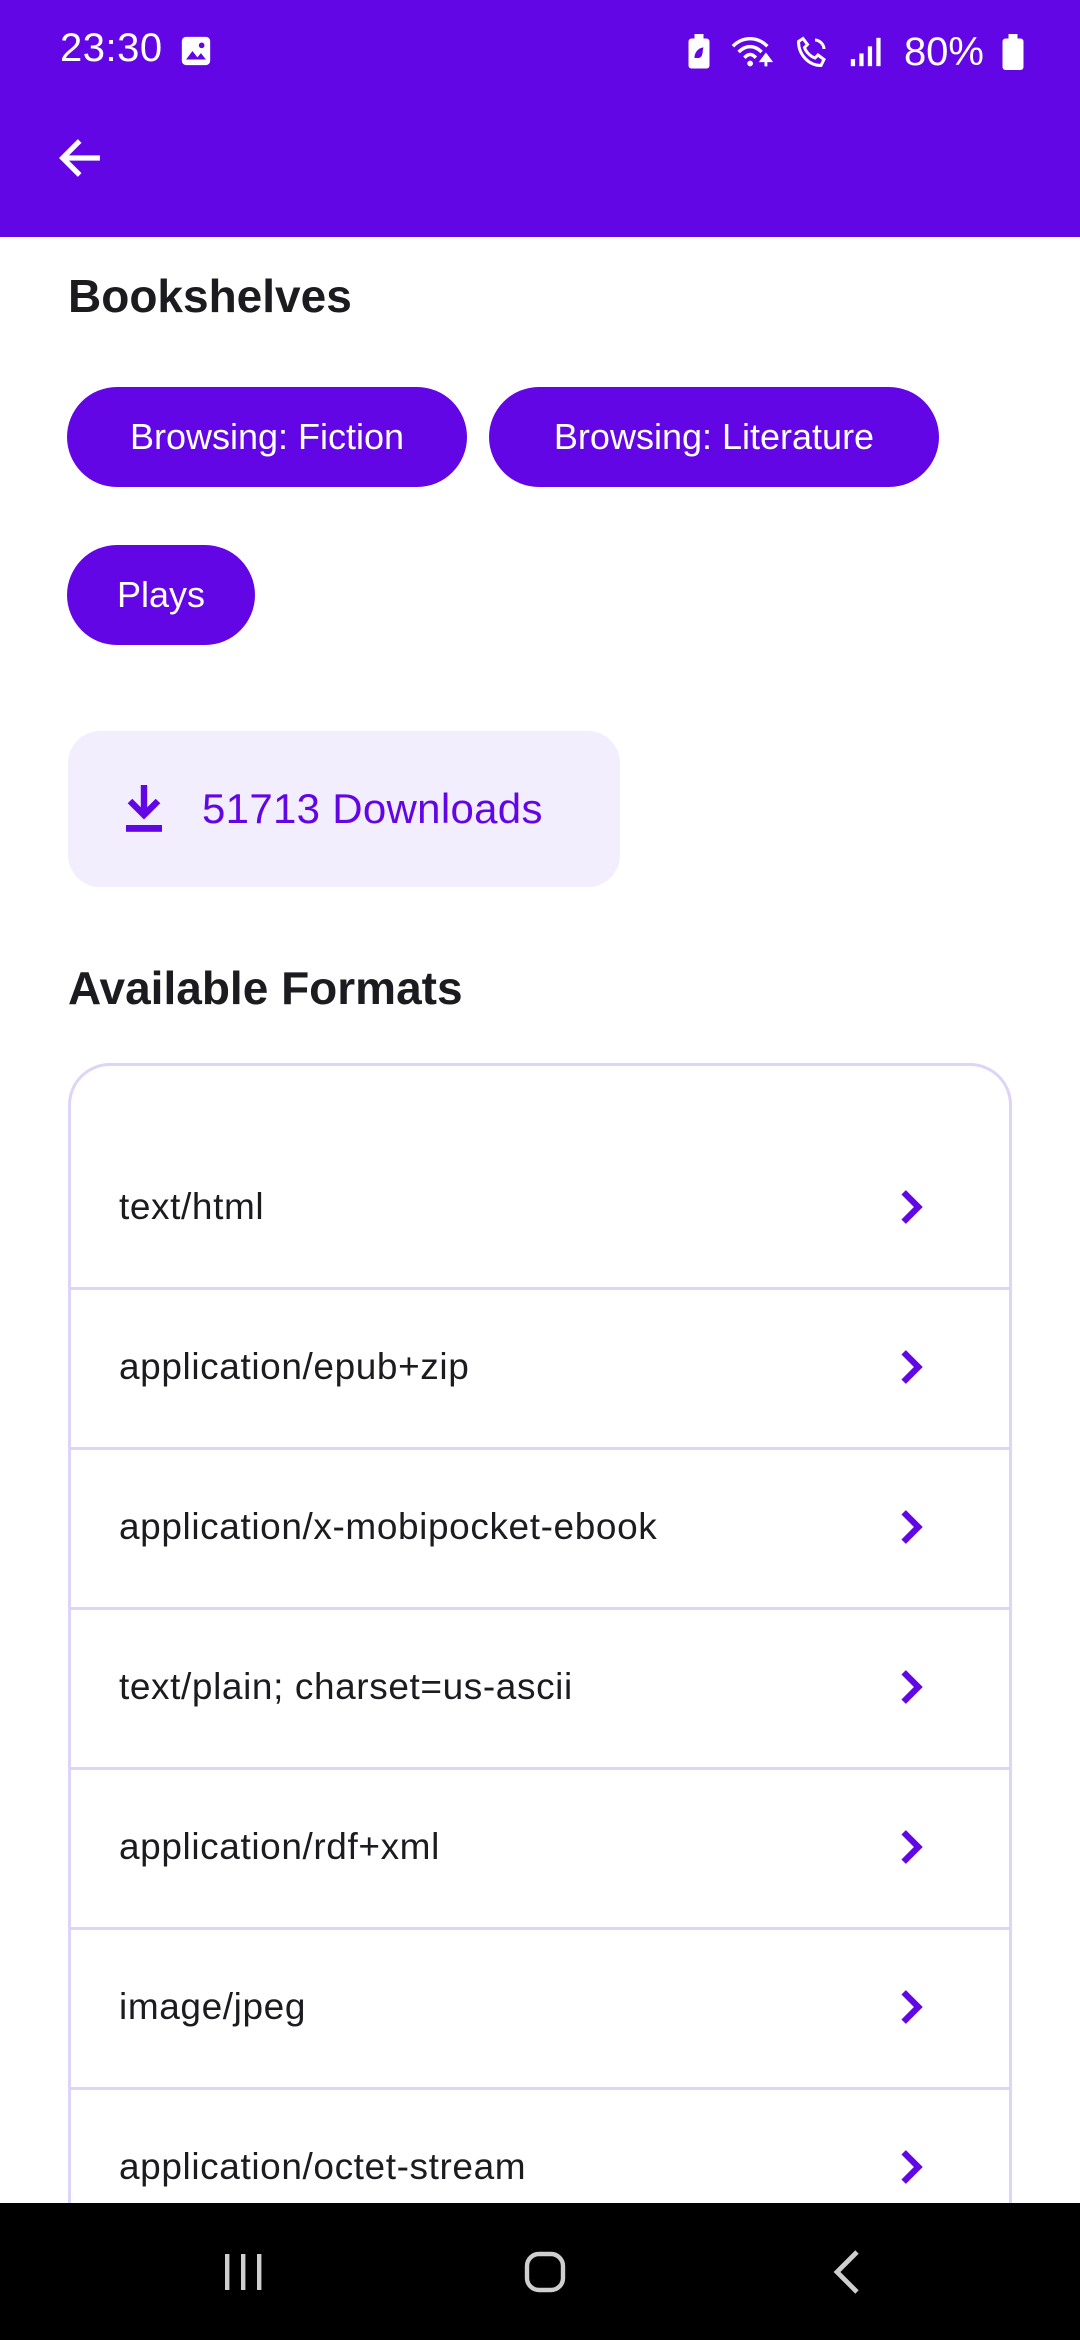  I want to click on bookshelves-title: Bookshelves, so click(210, 296).